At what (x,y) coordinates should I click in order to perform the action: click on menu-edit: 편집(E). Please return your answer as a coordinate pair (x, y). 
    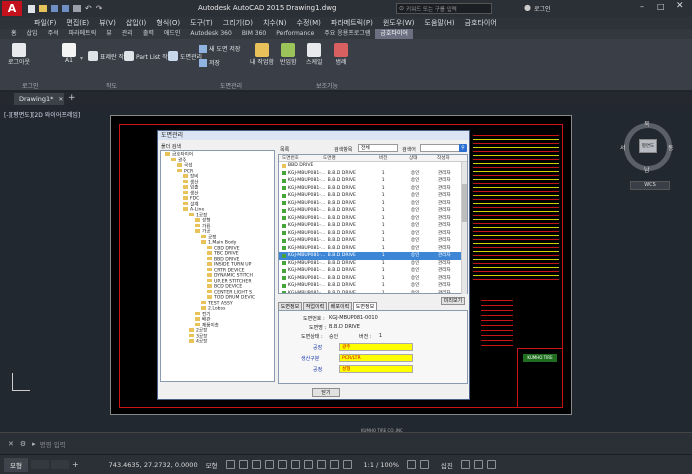
    Looking at the image, I should click on (77, 23).